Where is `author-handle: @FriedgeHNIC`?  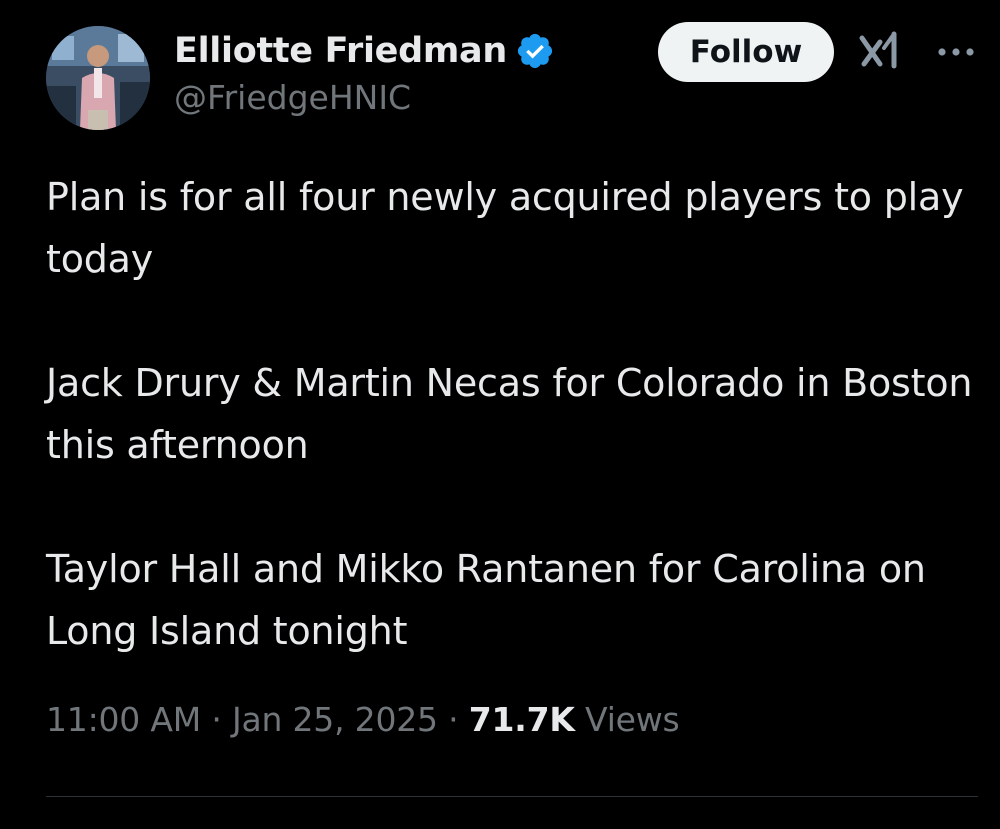
author-handle: @FriedgeHNIC is located at coordinates (364, 97).